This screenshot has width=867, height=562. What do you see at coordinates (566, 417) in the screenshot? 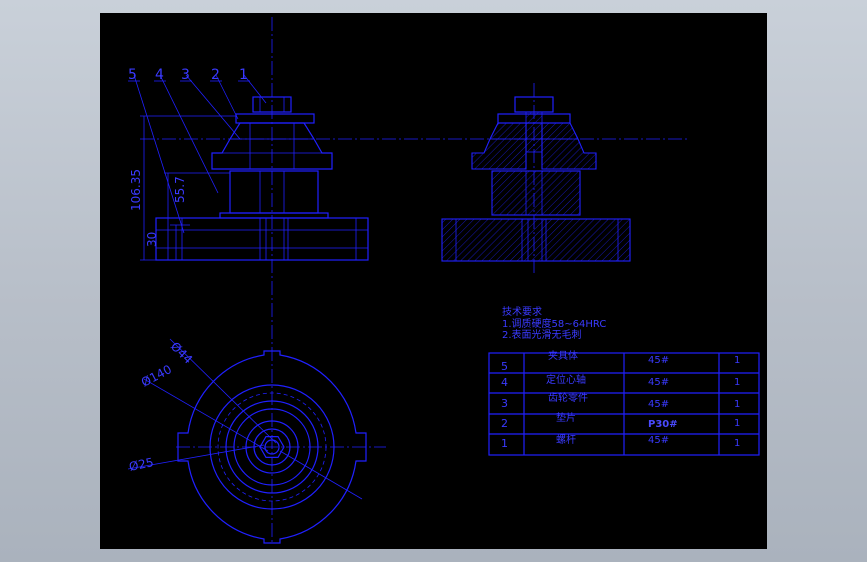
I see `bom-name: 垫片` at bounding box center [566, 417].